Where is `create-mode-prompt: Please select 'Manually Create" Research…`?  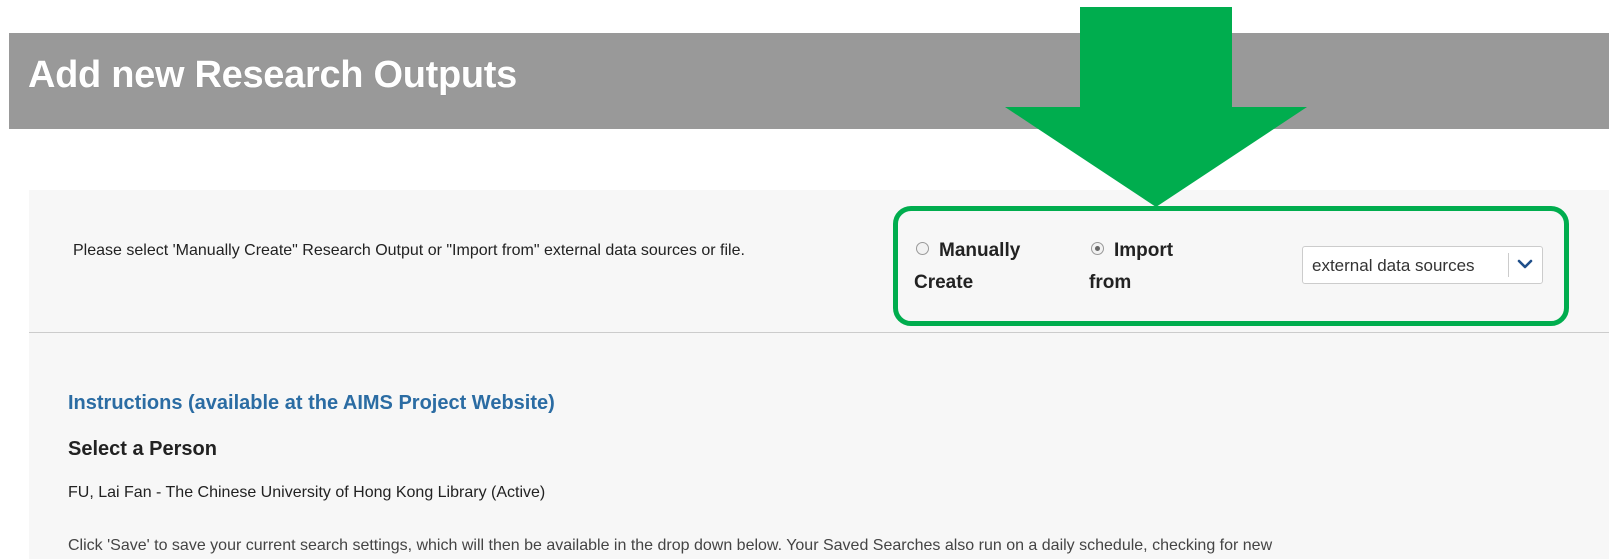
create-mode-prompt: Please select 'Manually Create" Research… is located at coordinates (409, 250).